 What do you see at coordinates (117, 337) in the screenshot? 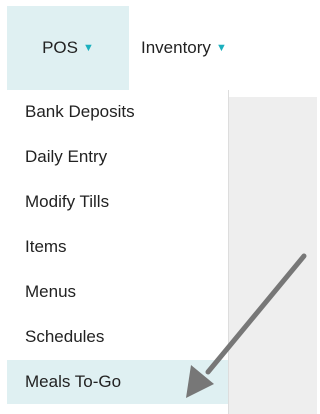
I see `menu-item-schedules: Schedules` at bounding box center [117, 337].